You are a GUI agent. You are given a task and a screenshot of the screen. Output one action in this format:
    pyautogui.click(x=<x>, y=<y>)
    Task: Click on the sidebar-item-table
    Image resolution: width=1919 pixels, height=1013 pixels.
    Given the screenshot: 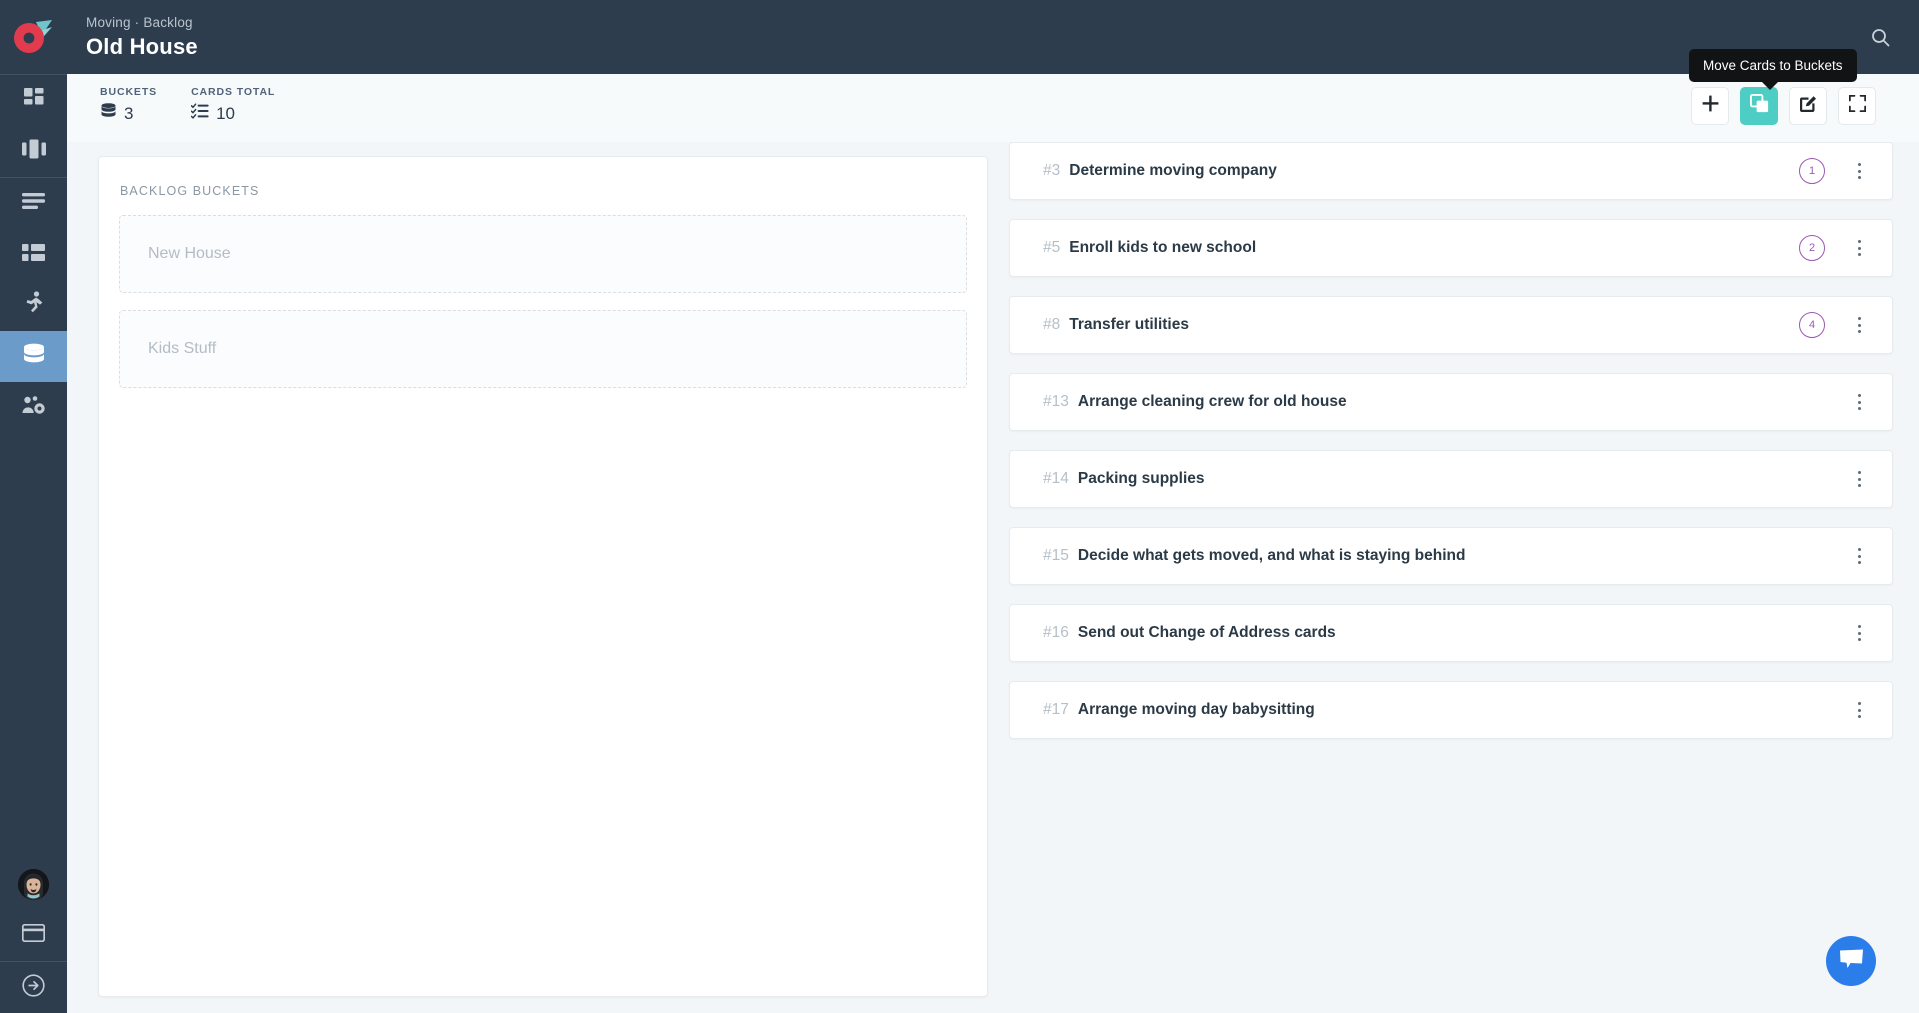 What is the action you would take?
    pyautogui.click(x=33, y=254)
    